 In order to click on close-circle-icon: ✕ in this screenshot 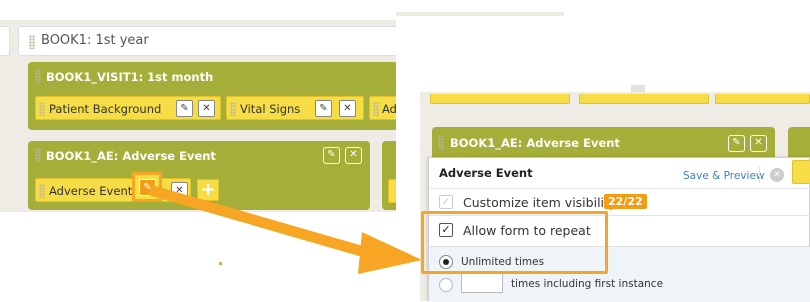, I will do `click(777, 175)`.